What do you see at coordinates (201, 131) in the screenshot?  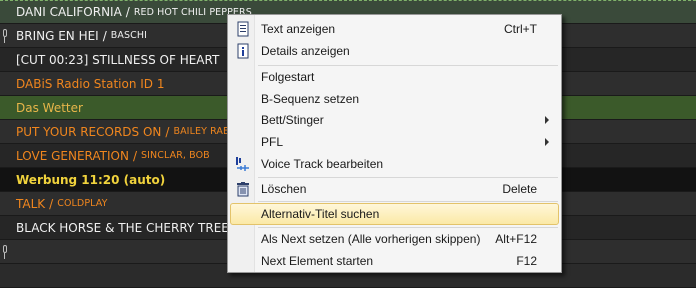 I see `track-artist: BAILEY RAE` at bounding box center [201, 131].